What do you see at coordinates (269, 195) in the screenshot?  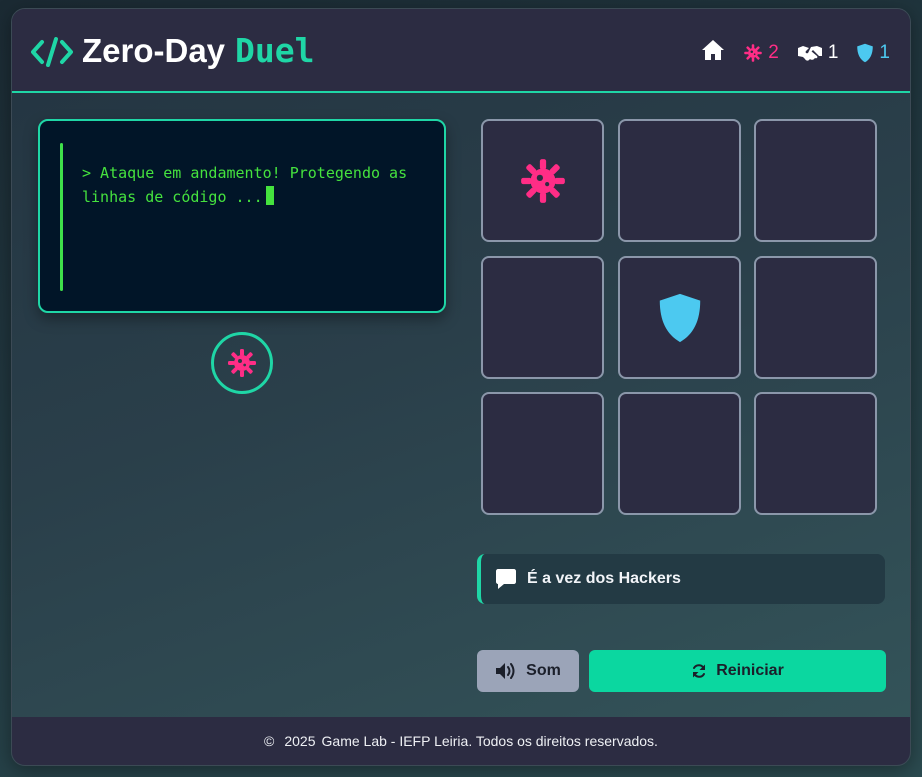 I see `terminal-cursor` at bounding box center [269, 195].